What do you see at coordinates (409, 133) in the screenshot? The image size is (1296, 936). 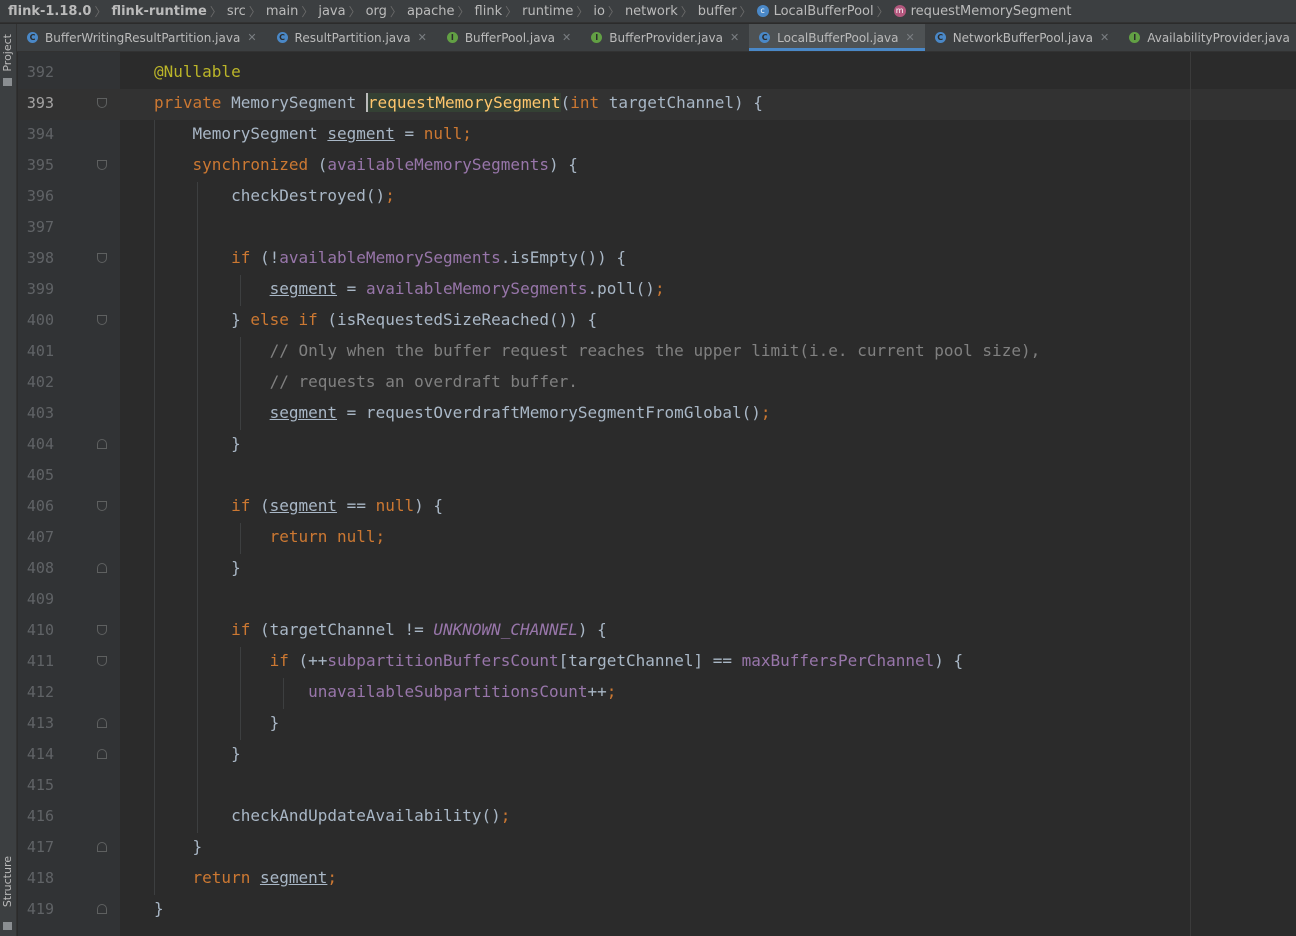 I see `code-token: =` at bounding box center [409, 133].